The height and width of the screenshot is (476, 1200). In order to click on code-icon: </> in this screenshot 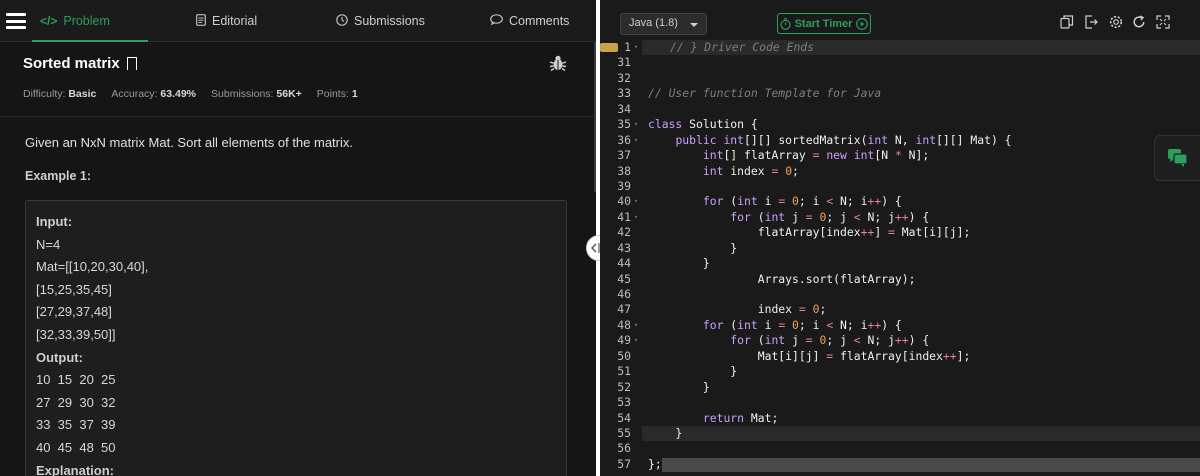, I will do `click(49, 21)`.